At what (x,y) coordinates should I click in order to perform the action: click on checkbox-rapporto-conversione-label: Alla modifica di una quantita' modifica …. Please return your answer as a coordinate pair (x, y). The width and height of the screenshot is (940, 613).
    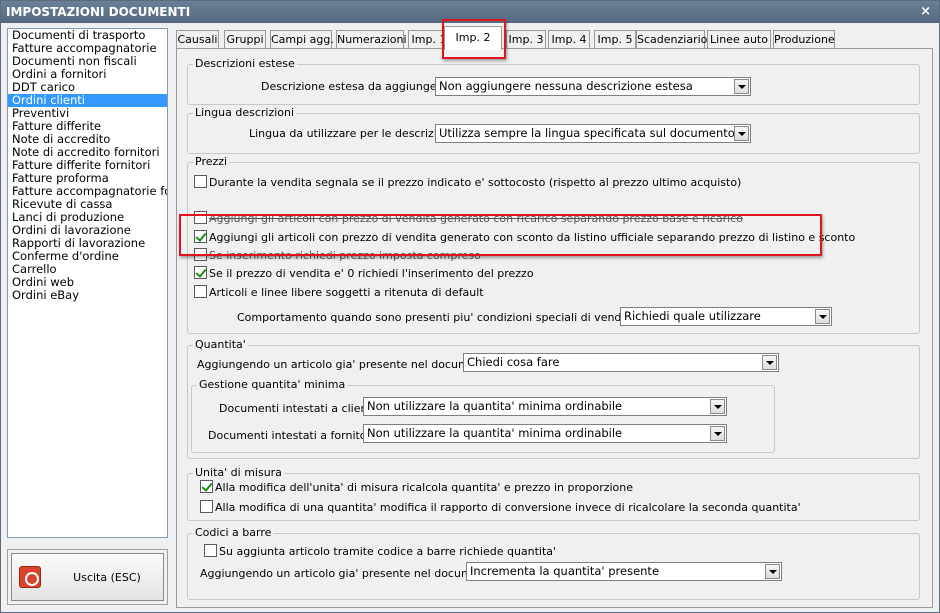
    Looking at the image, I should click on (508, 507).